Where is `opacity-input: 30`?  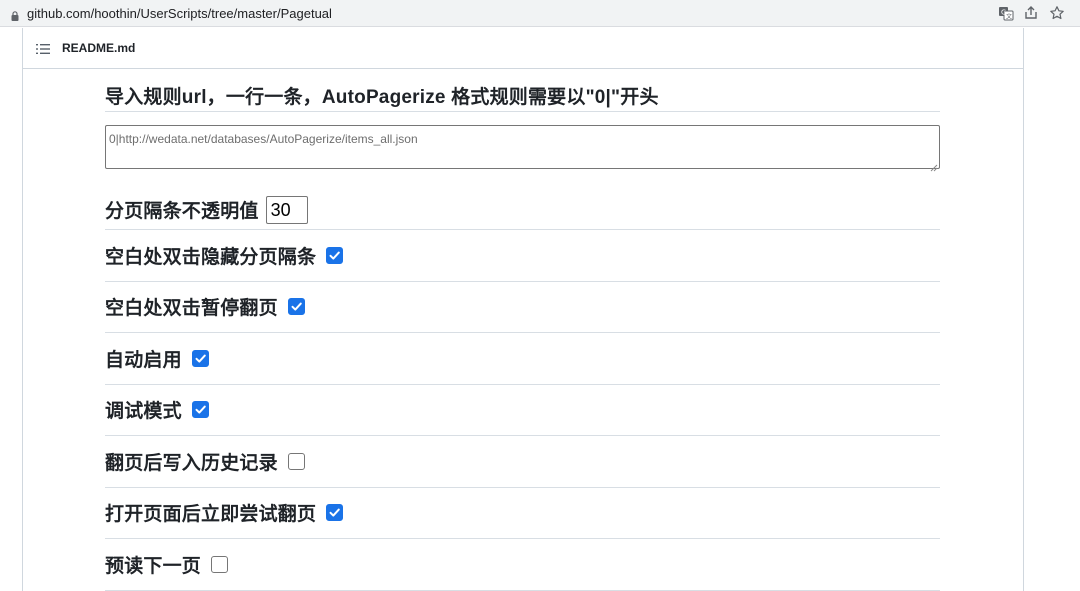 opacity-input: 30 is located at coordinates (286, 209).